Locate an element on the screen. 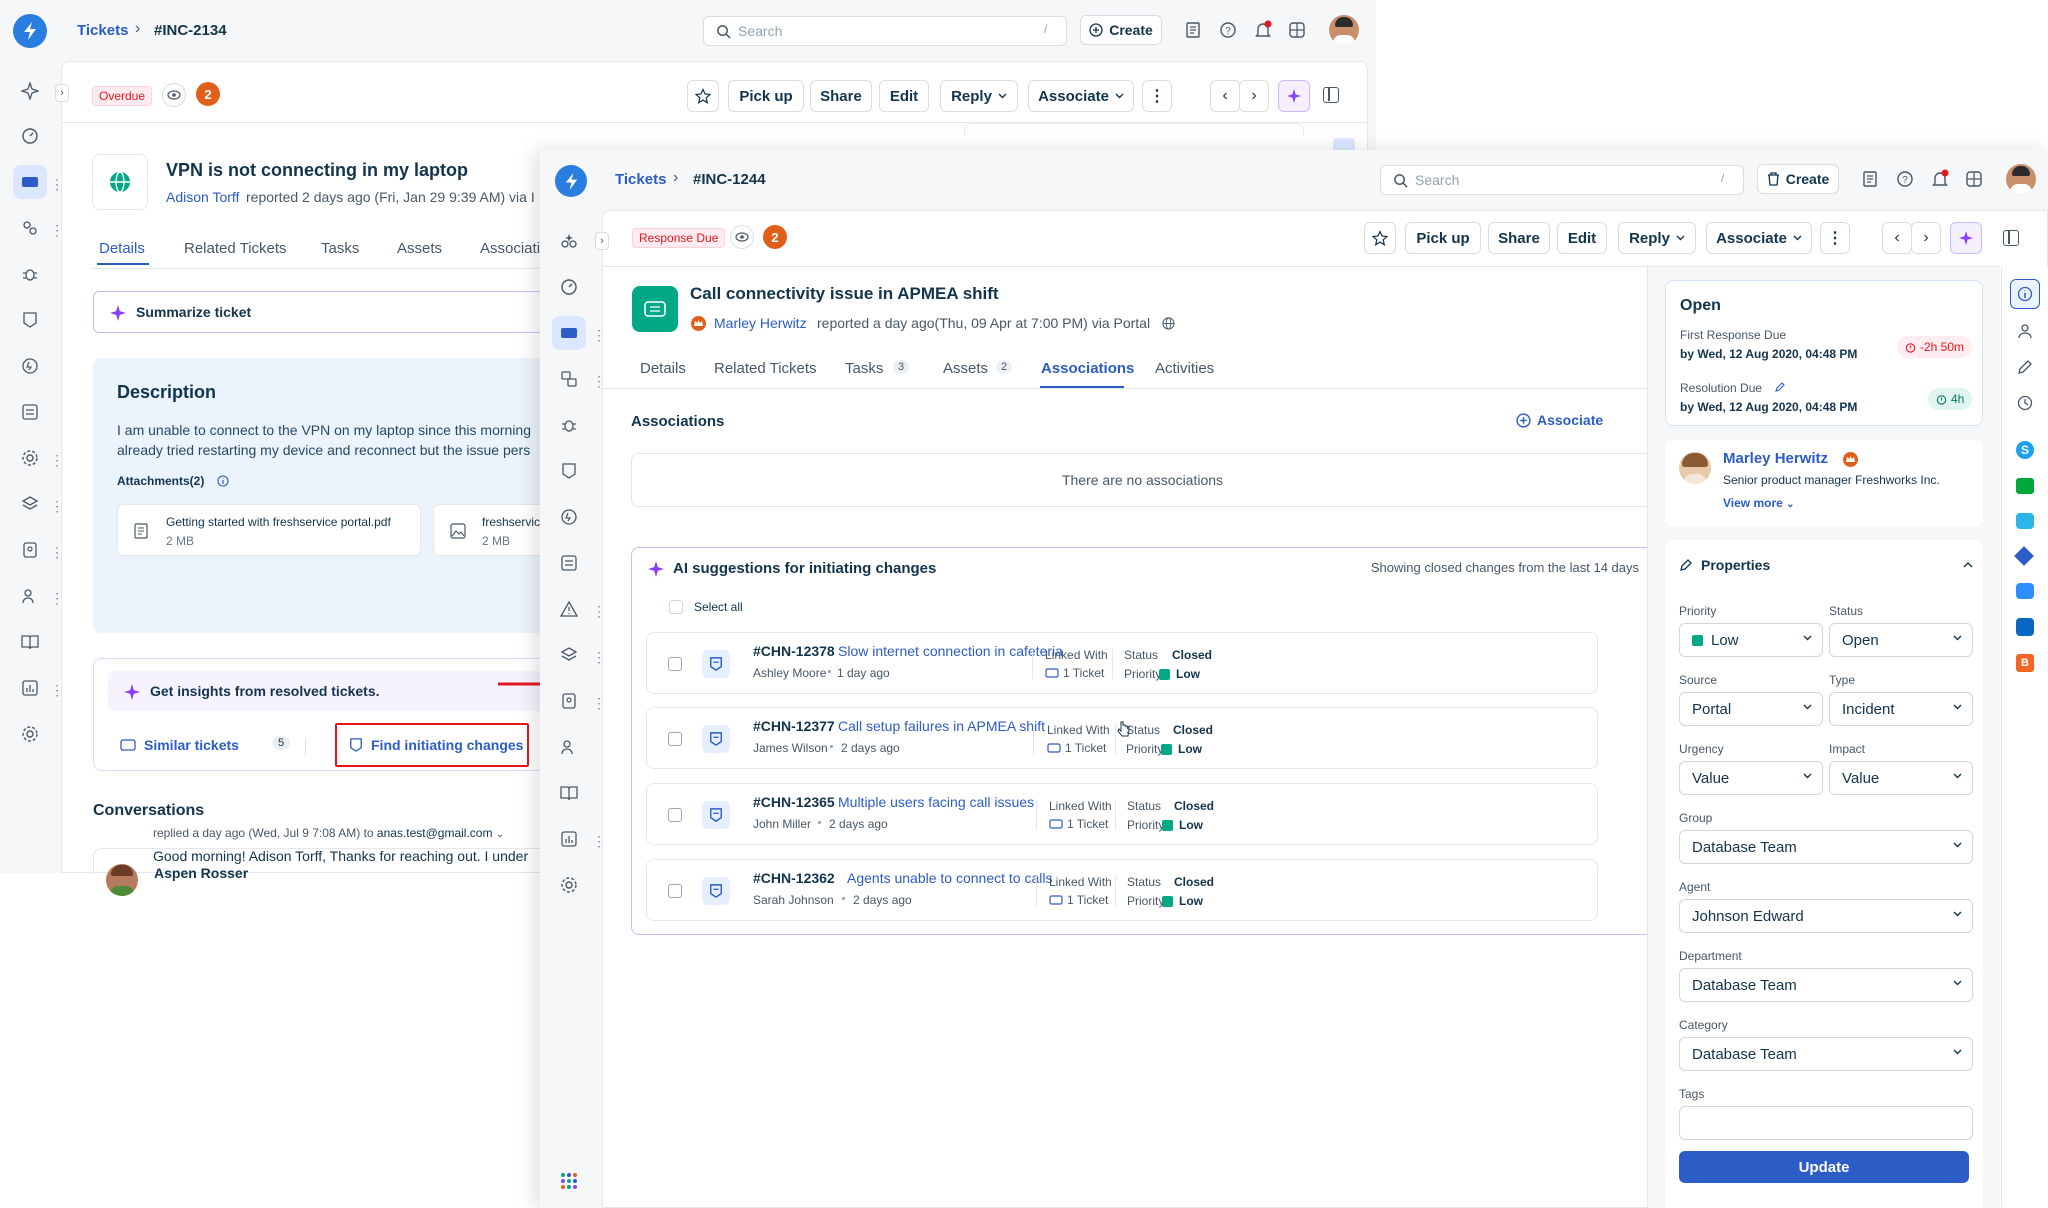 This screenshot has height=1208, width=2048. change-title-link: Slow internet connection in cafeteria is located at coordinates (950, 651).